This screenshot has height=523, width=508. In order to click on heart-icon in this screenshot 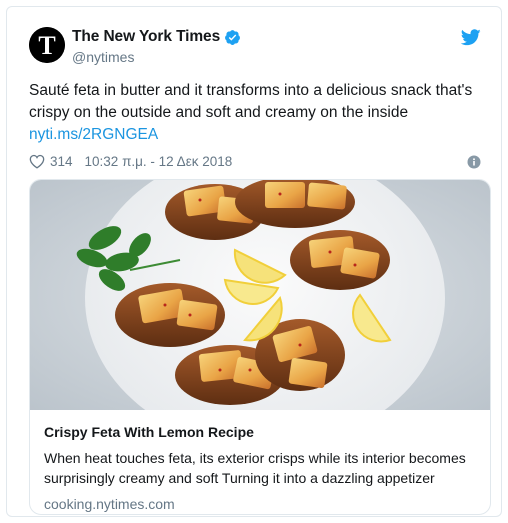, I will do `click(37, 161)`.